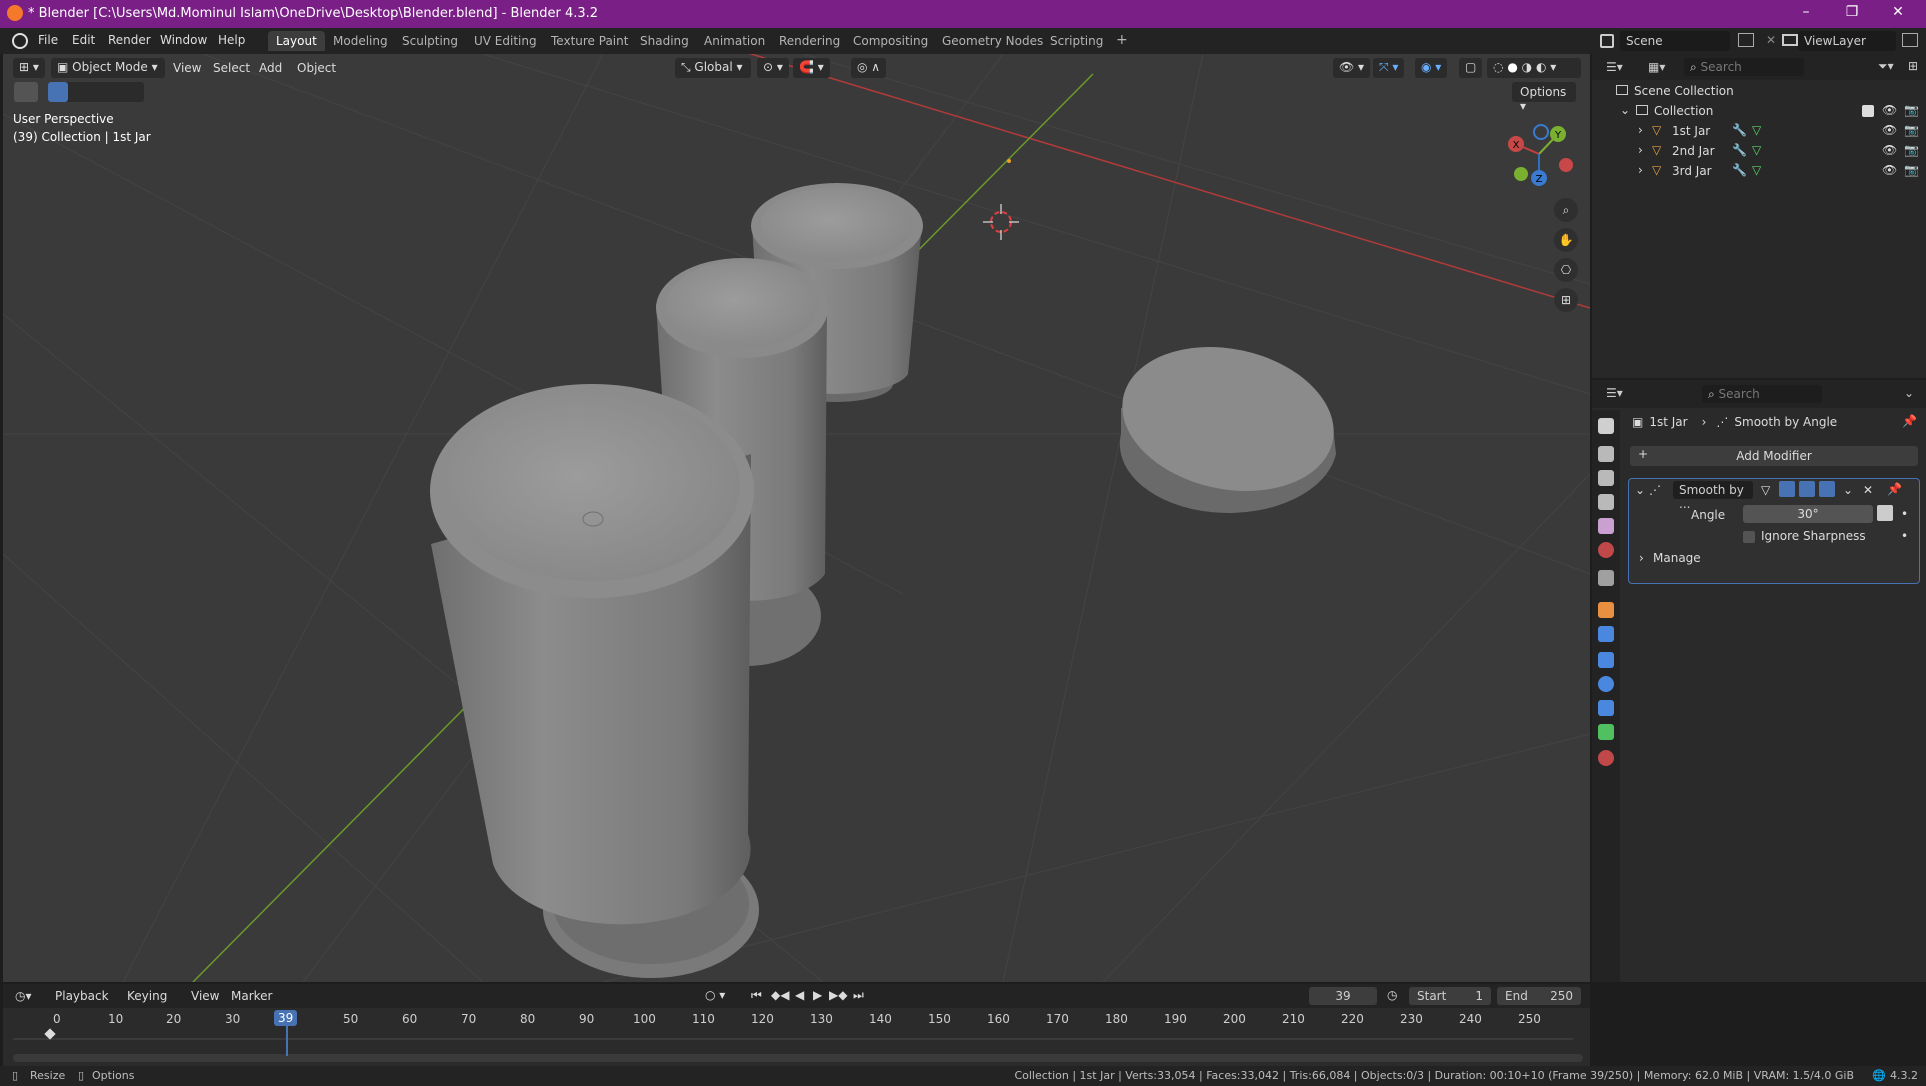 The image size is (1926, 1086). I want to click on physics-tab-icon, so click(1606, 684).